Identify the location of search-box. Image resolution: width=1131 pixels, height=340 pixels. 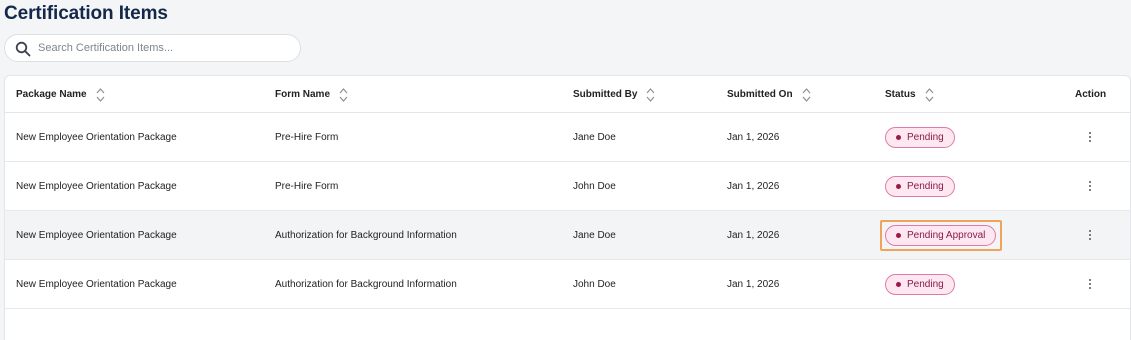
(152, 48).